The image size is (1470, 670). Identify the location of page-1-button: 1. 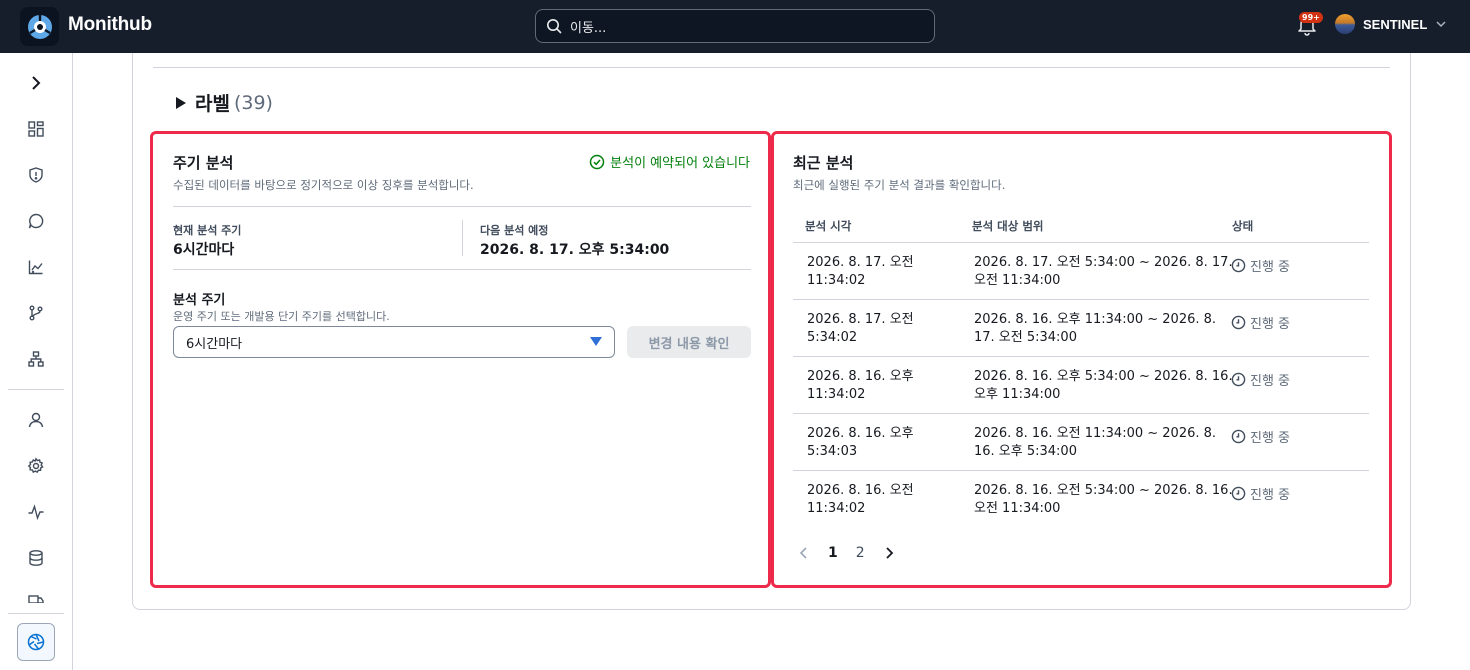
(833, 553).